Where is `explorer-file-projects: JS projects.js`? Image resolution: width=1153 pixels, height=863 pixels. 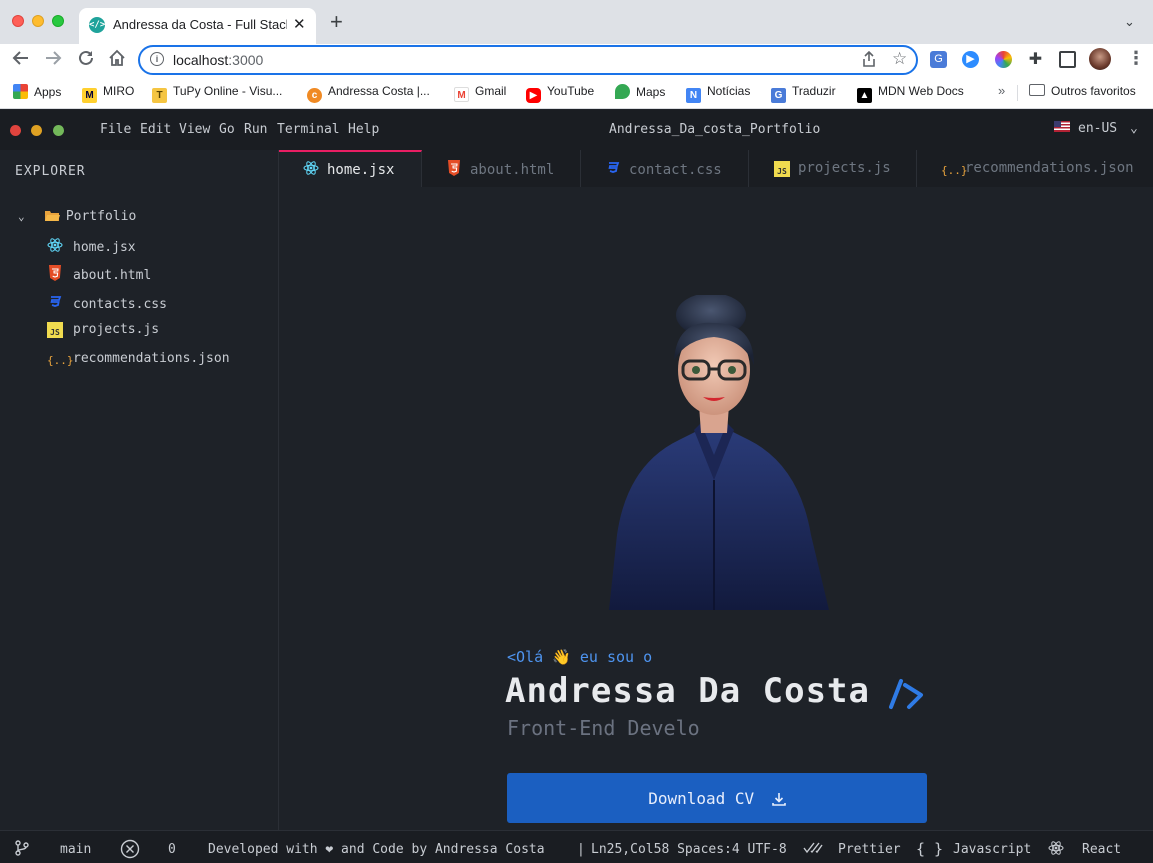
explorer-file-projects: JS projects.js is located at coordinates (103, 330).